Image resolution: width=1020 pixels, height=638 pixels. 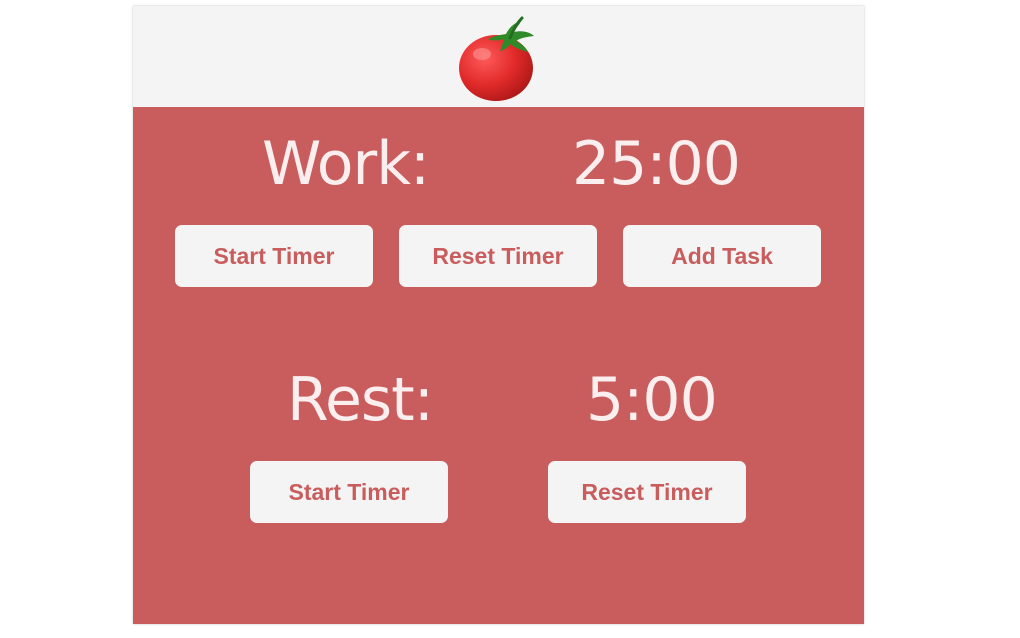 I want to click on app-header, so click(x=498, y=56).